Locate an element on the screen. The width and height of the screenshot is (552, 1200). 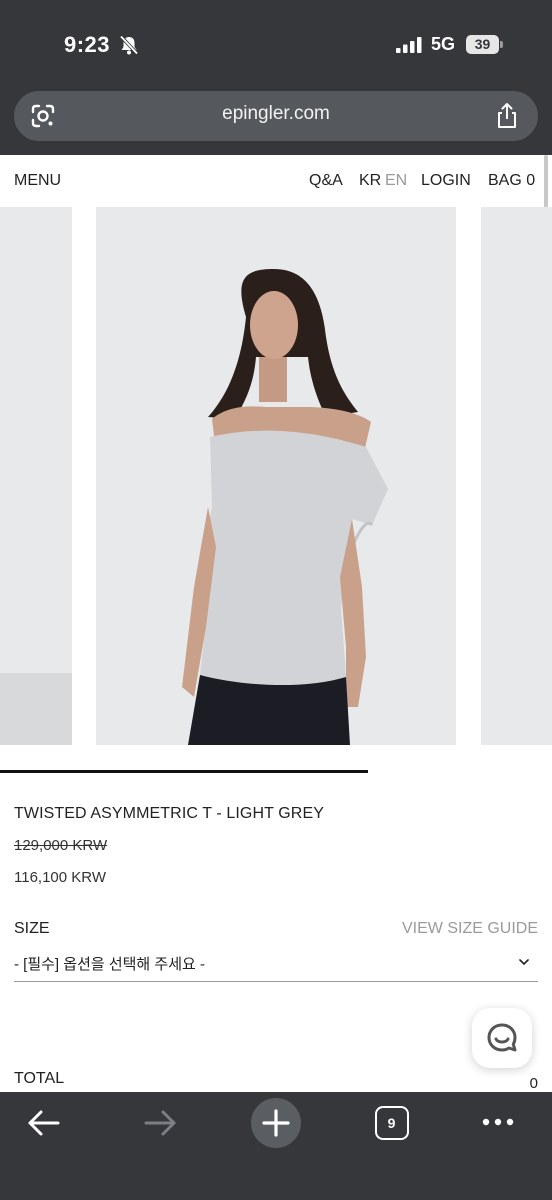
tab-switcher-button: 9 is located at coordinates (392, 1123).